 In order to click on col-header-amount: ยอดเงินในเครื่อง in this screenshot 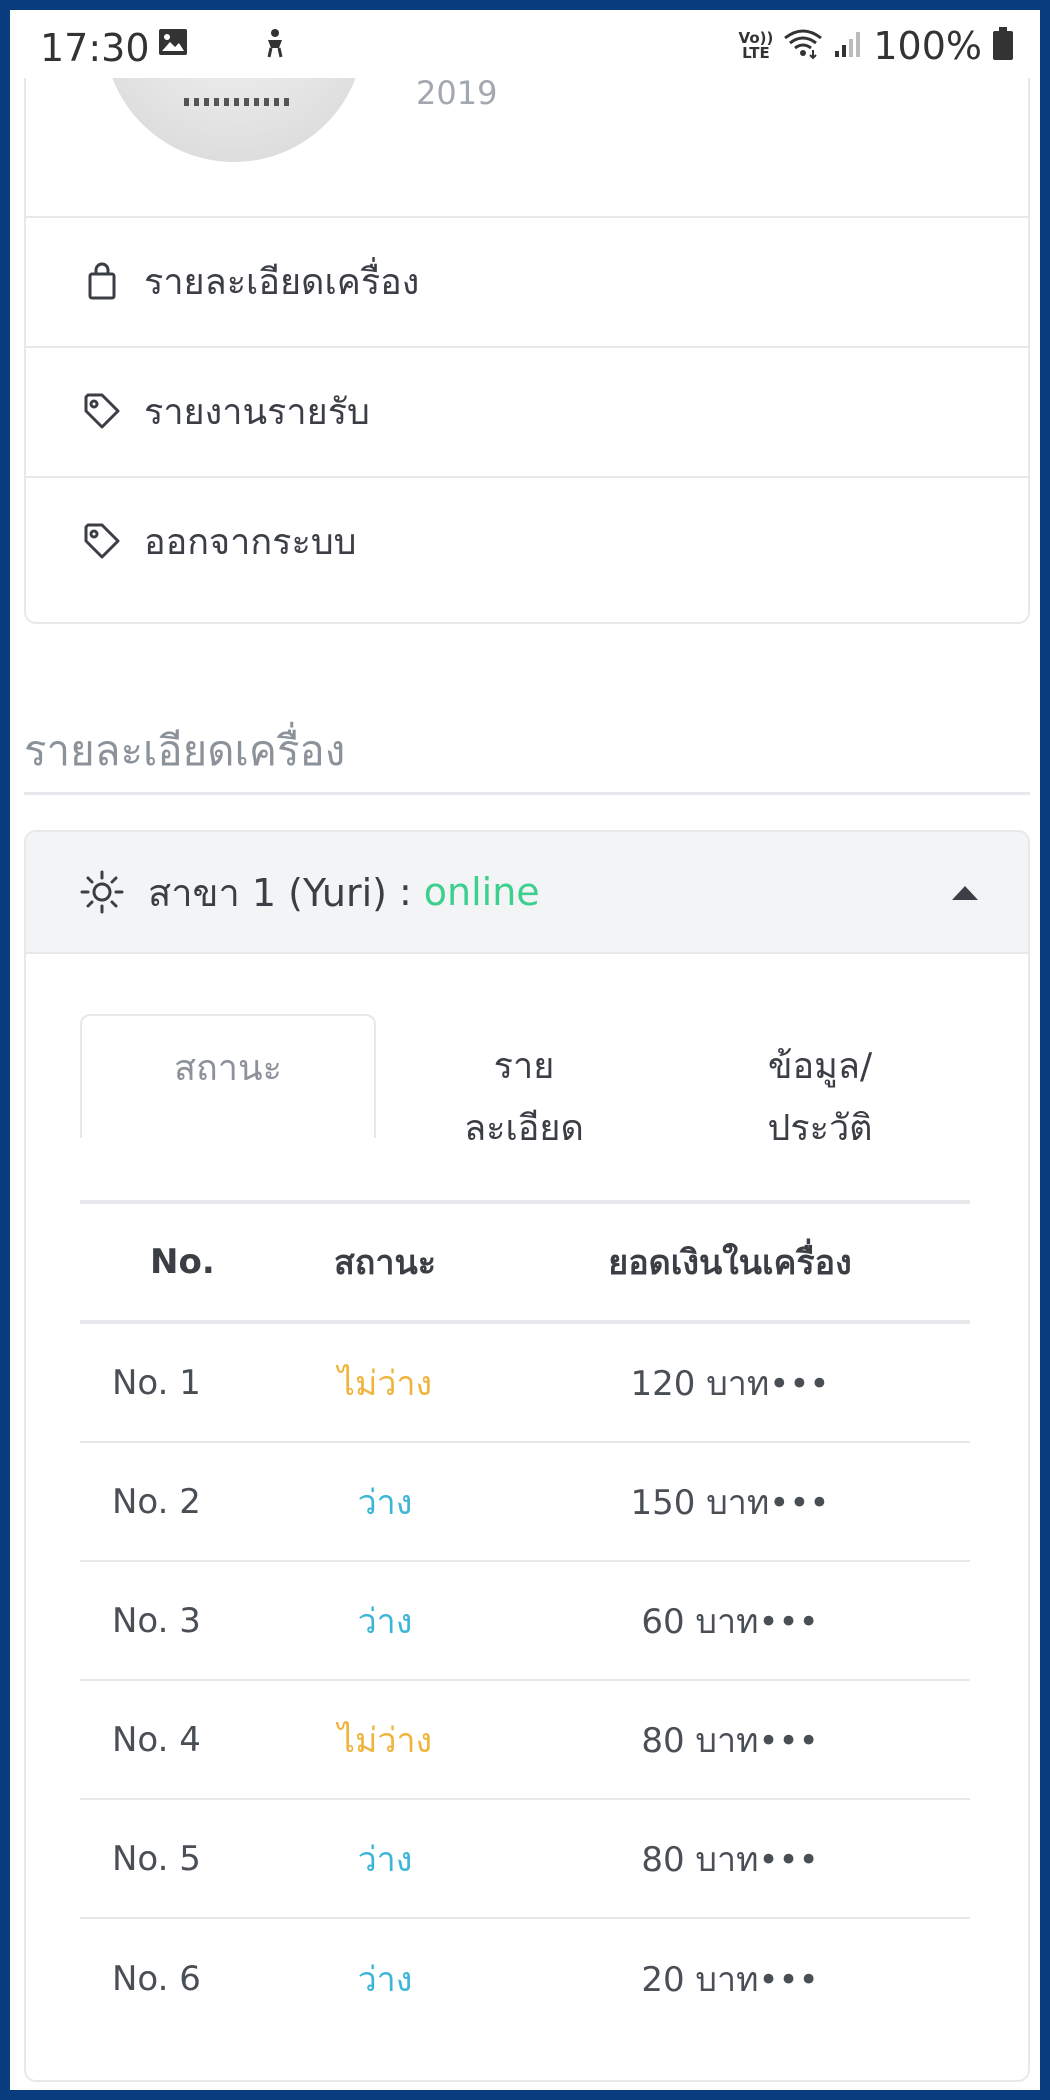, I will do `click(730, 1263)`.